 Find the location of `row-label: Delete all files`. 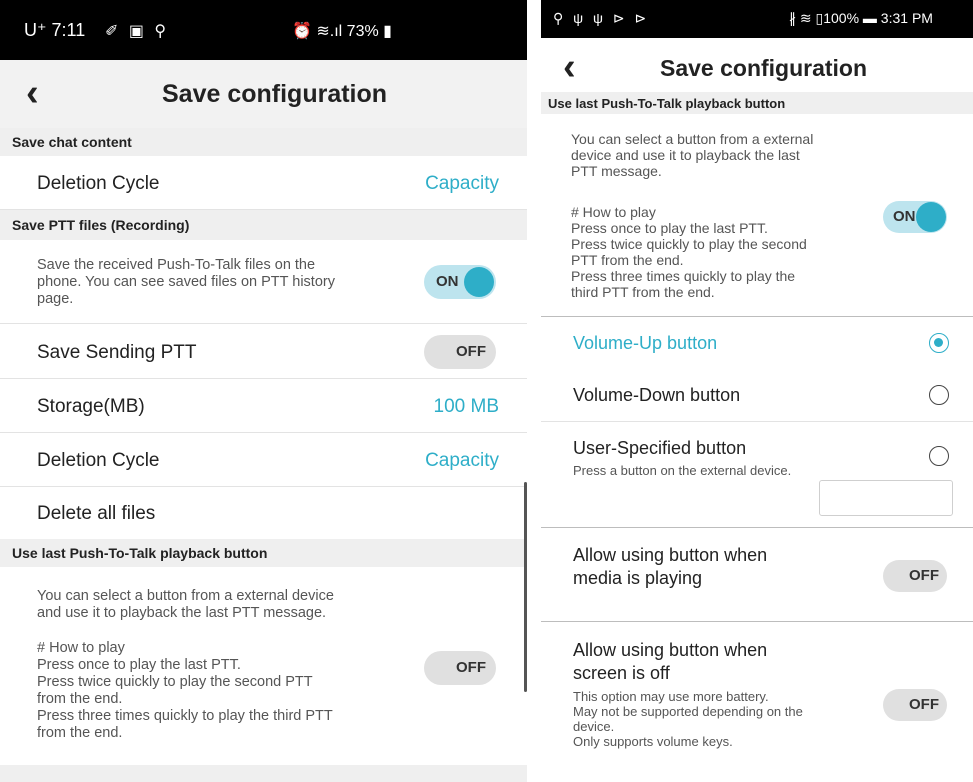

row-label: Delete all files is located at coordinates (96, 513).